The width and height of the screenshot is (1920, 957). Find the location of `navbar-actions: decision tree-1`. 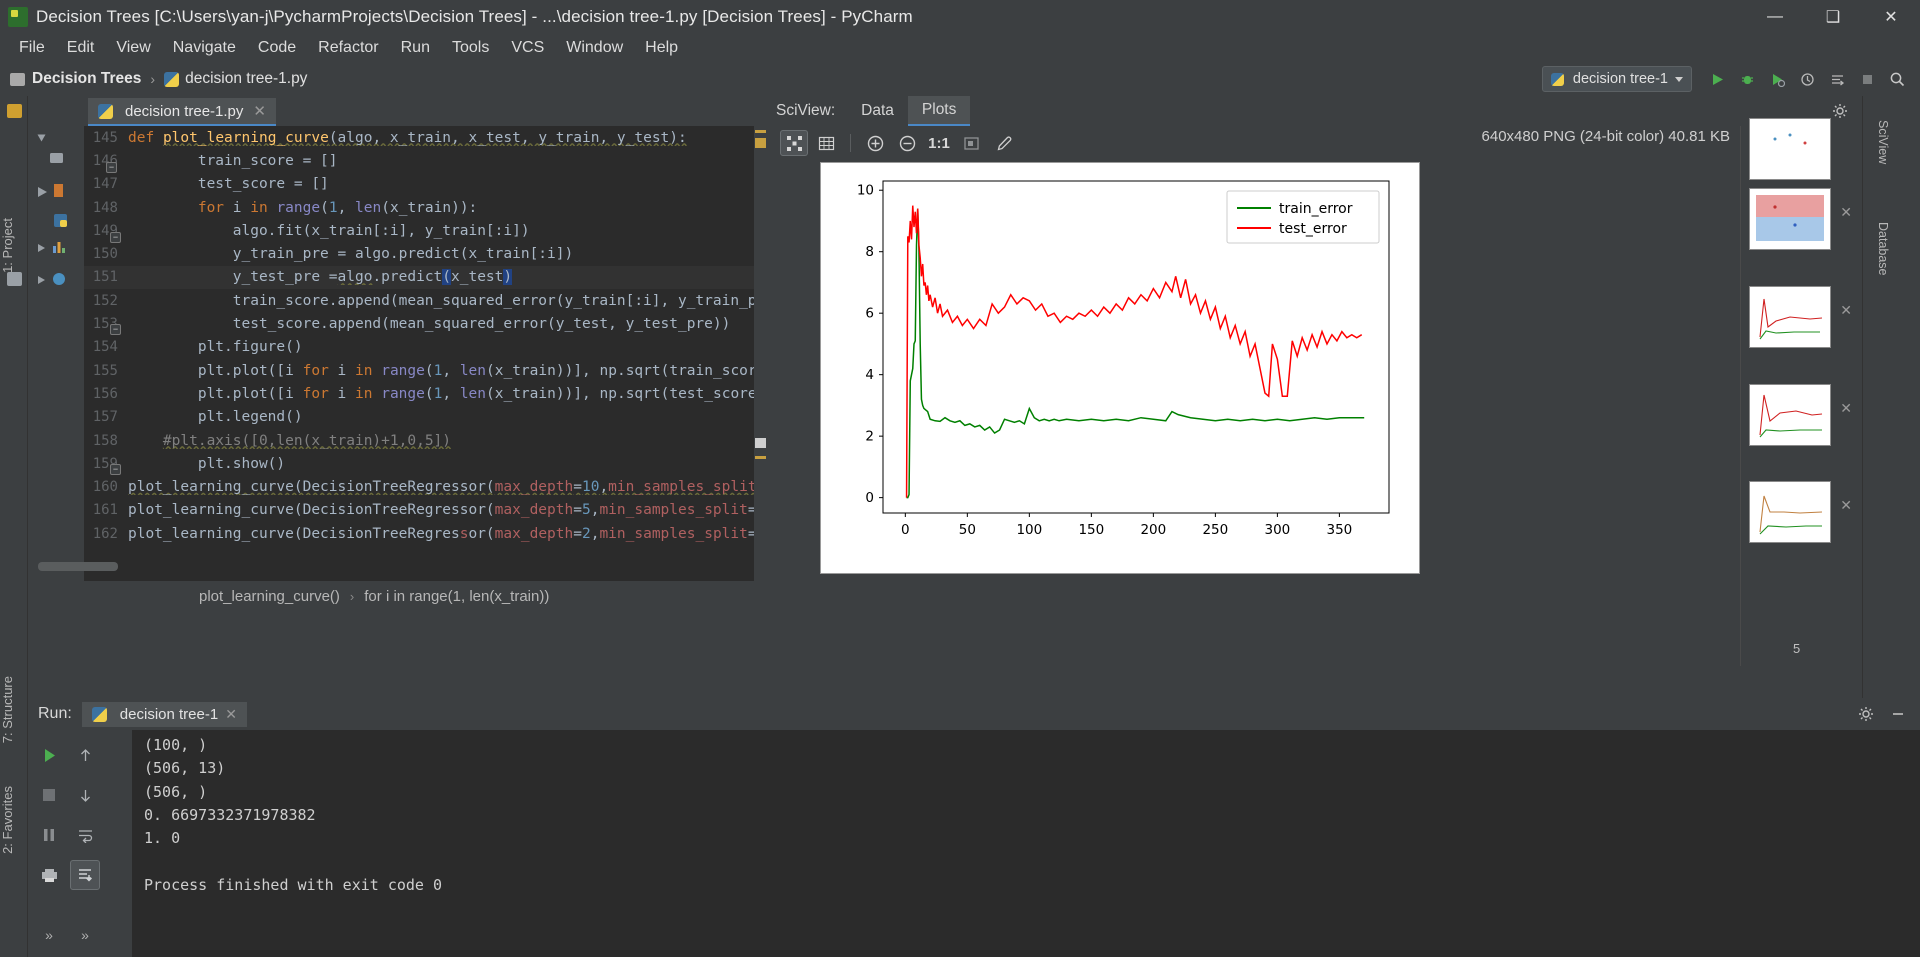

navbar-actions: decision tree-1 is located at coordinates (1730, 79).